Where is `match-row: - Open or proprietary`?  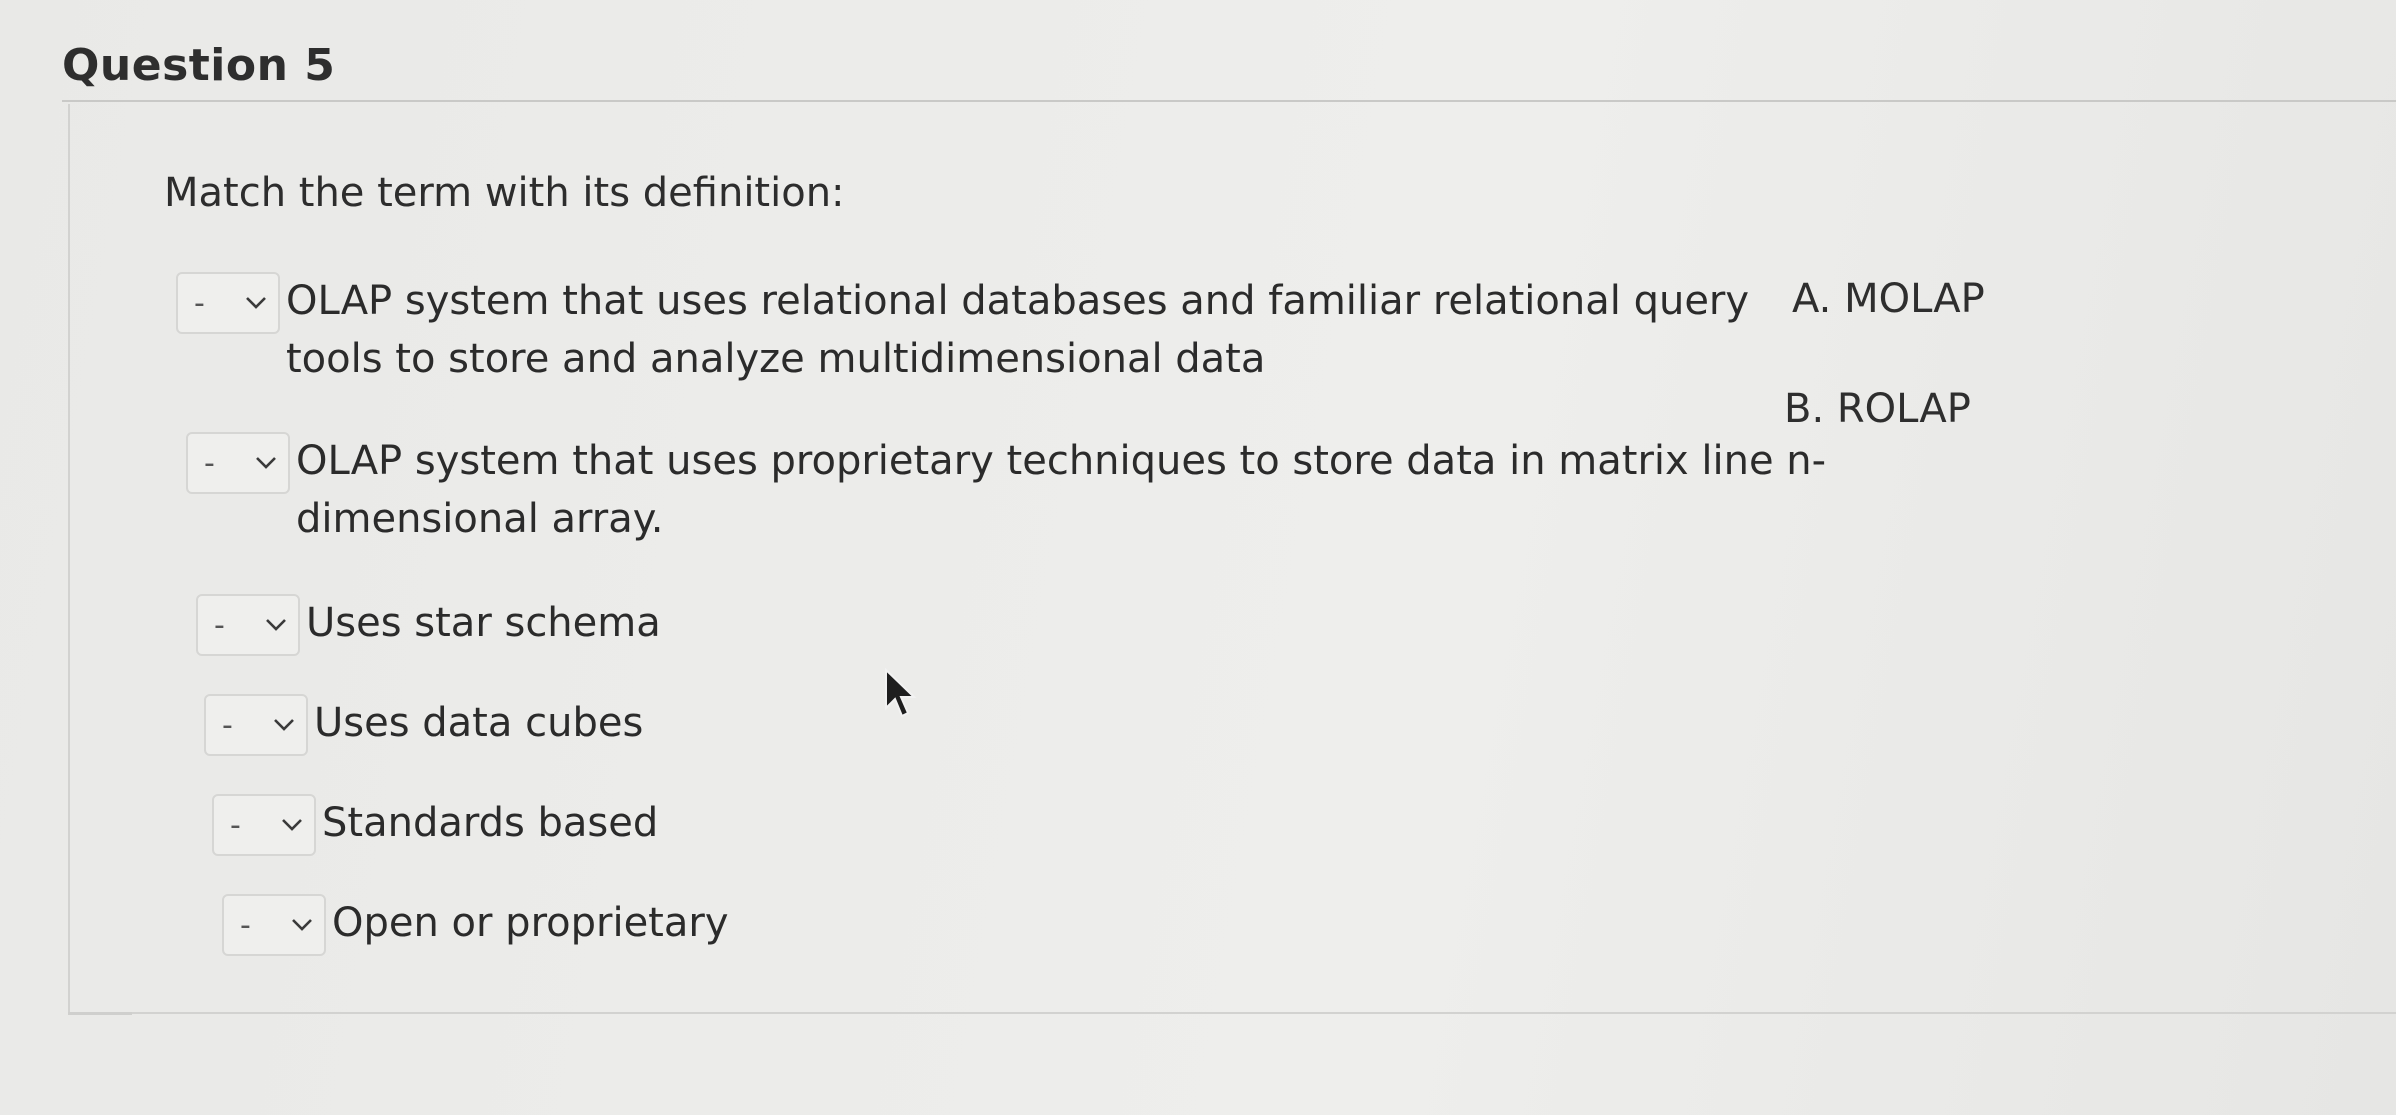 match-row: - Open or proprietary is located at coordinates (475, 925).